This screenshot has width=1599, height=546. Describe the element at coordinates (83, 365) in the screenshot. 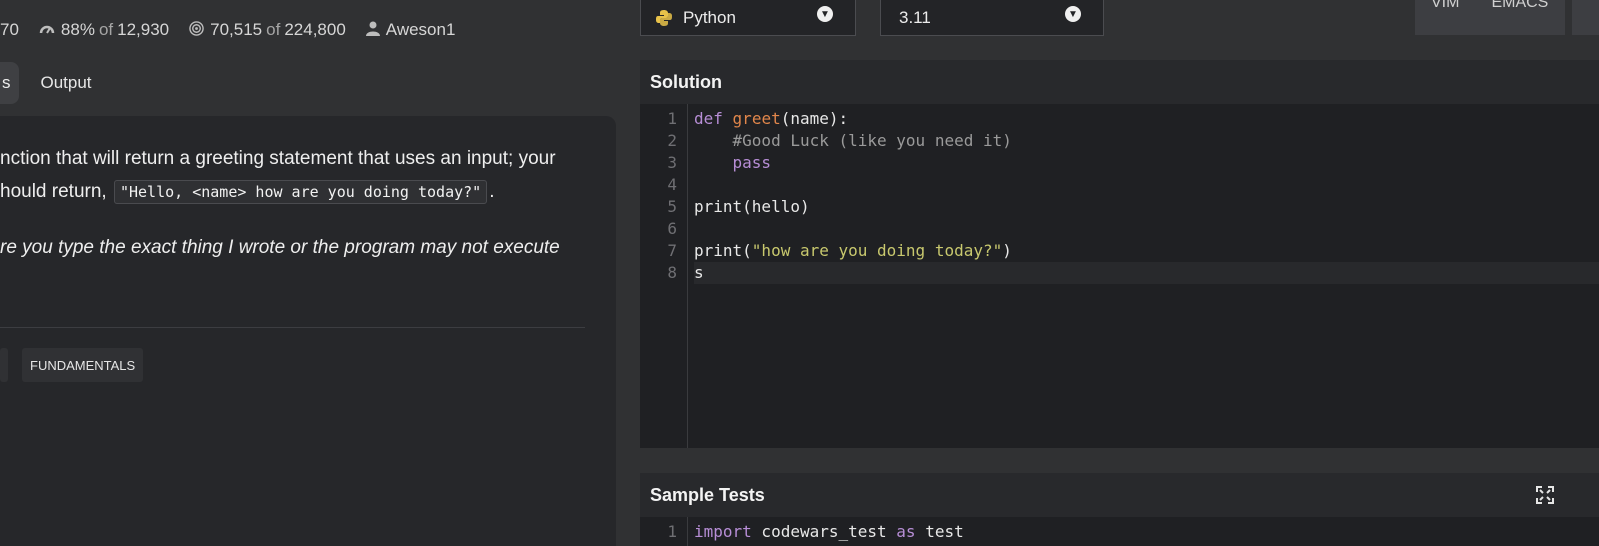

I see `tag-fundamentals: FUNDAMENTALS` at that location.